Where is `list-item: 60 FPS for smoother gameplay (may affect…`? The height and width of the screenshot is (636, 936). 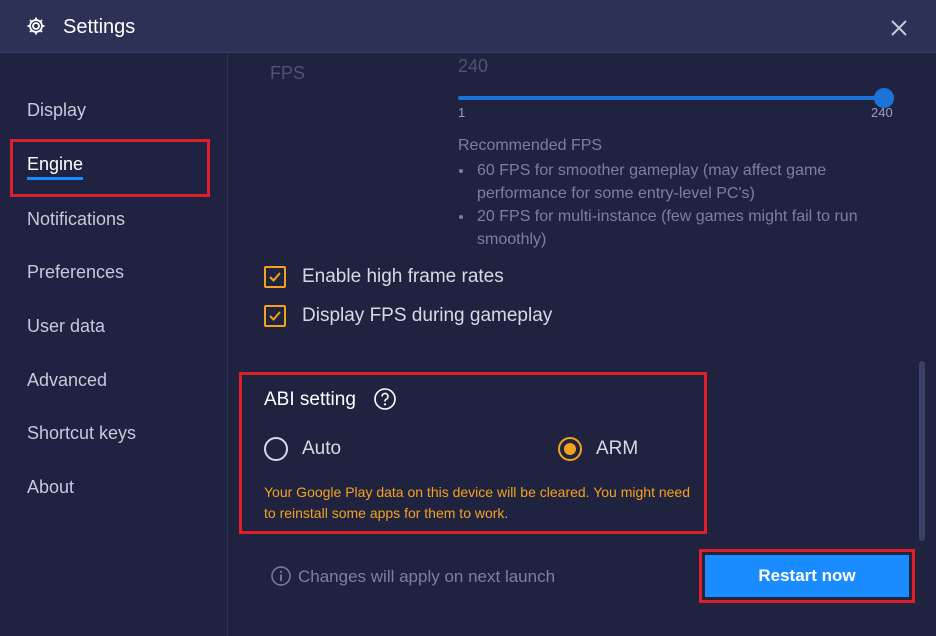 list-item: 60 FPS for smoother gameplay (may affect… is located at coordinates (658, 182).